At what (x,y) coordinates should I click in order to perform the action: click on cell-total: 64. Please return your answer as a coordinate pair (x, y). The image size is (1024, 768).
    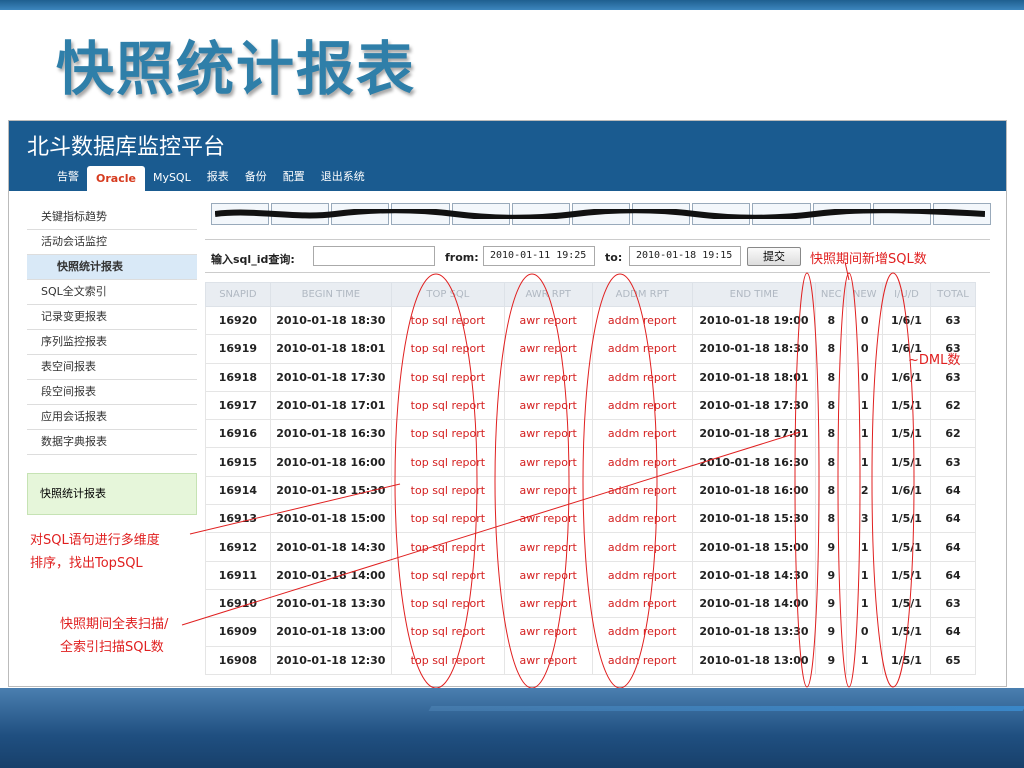
    Looking at the image, I should click on (953, 547).